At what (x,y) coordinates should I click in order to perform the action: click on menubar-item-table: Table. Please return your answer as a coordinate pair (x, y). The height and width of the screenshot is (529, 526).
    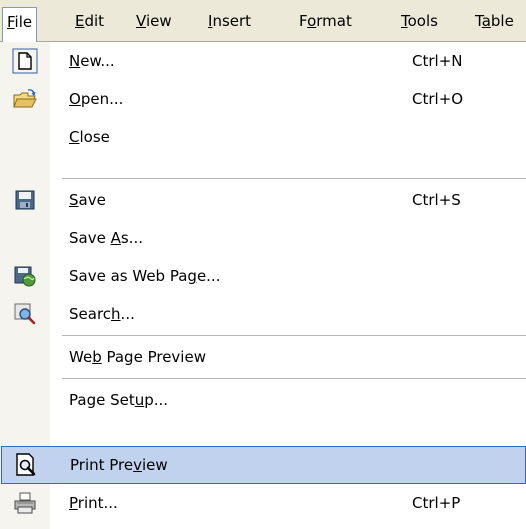
    Looking at the image, I should click on (494, 21).